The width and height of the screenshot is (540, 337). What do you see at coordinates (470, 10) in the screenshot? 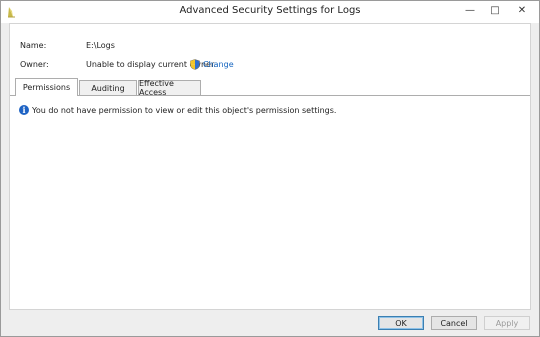
I see `minimize-button: —` at bounding box center [470, 10].